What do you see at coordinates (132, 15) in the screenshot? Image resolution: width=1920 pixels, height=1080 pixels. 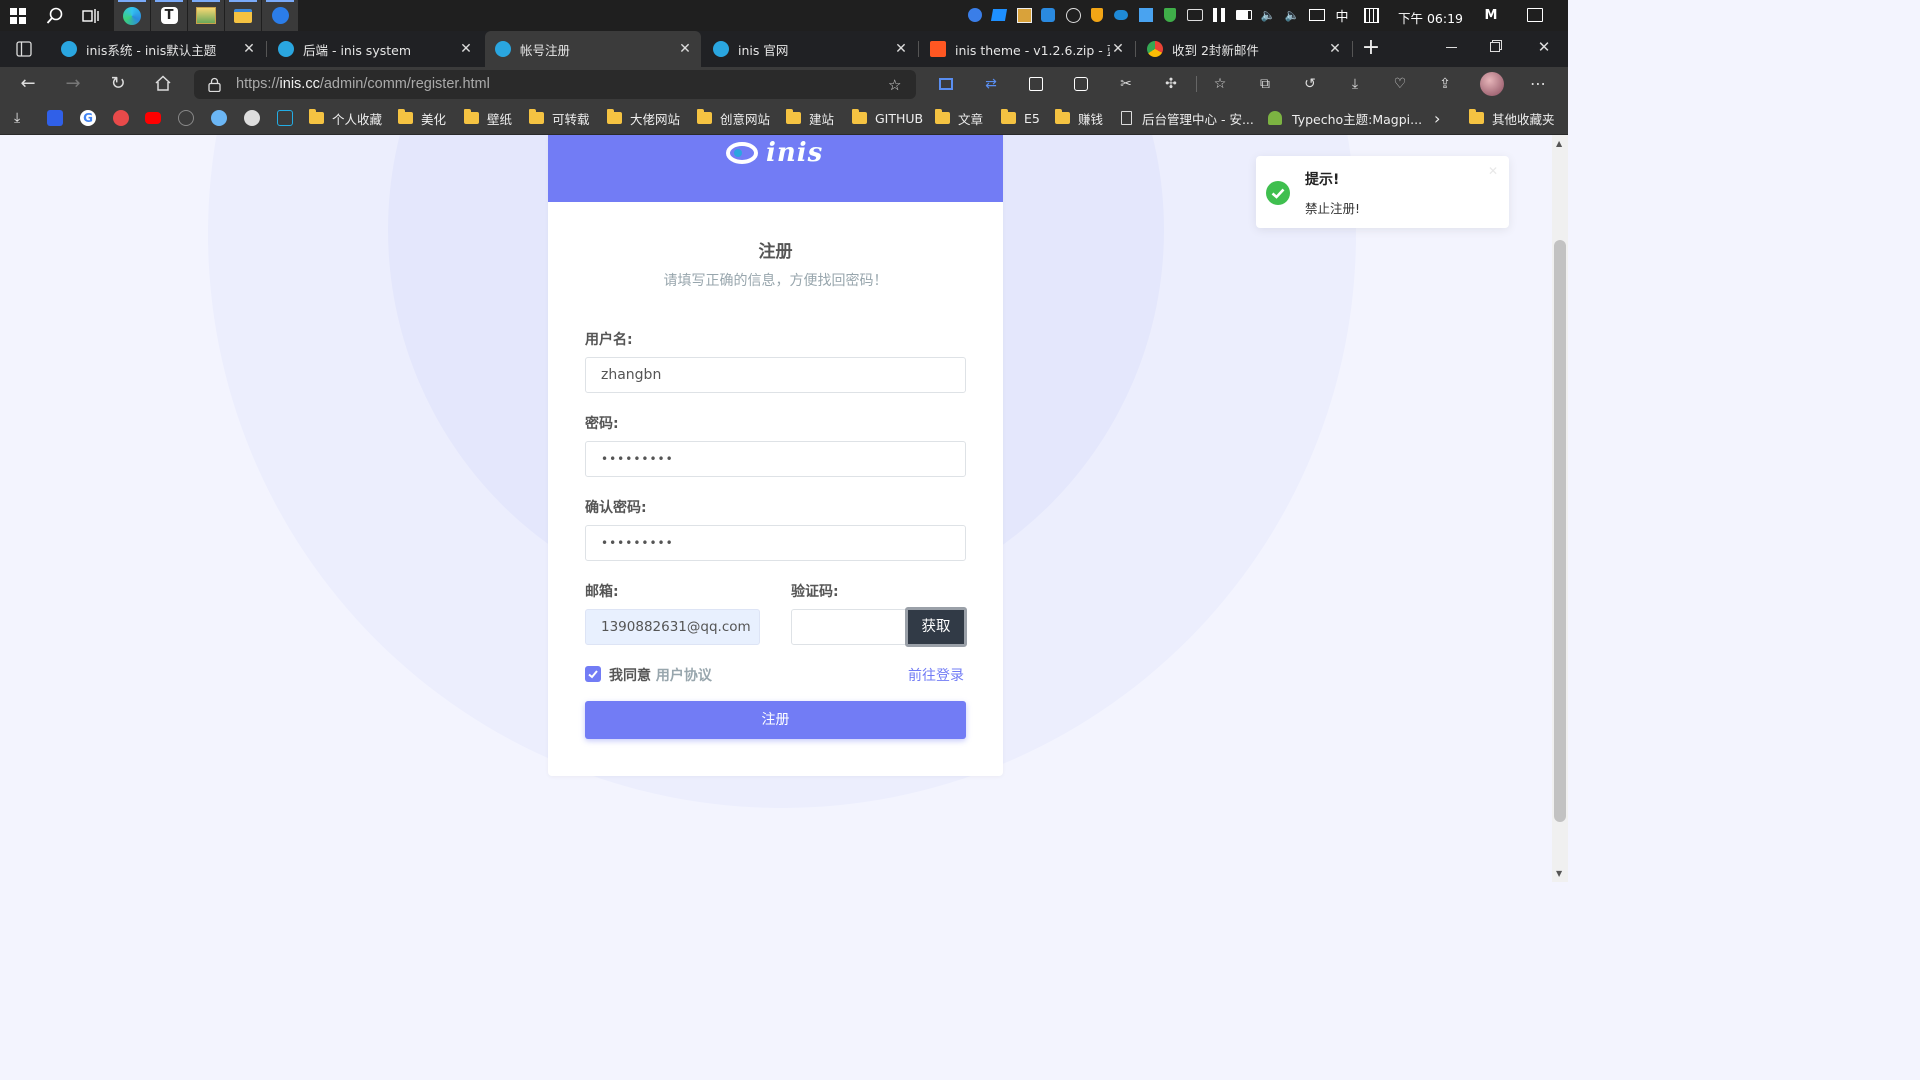 I see `edge-app-icon` at bounding box center [132, 15].